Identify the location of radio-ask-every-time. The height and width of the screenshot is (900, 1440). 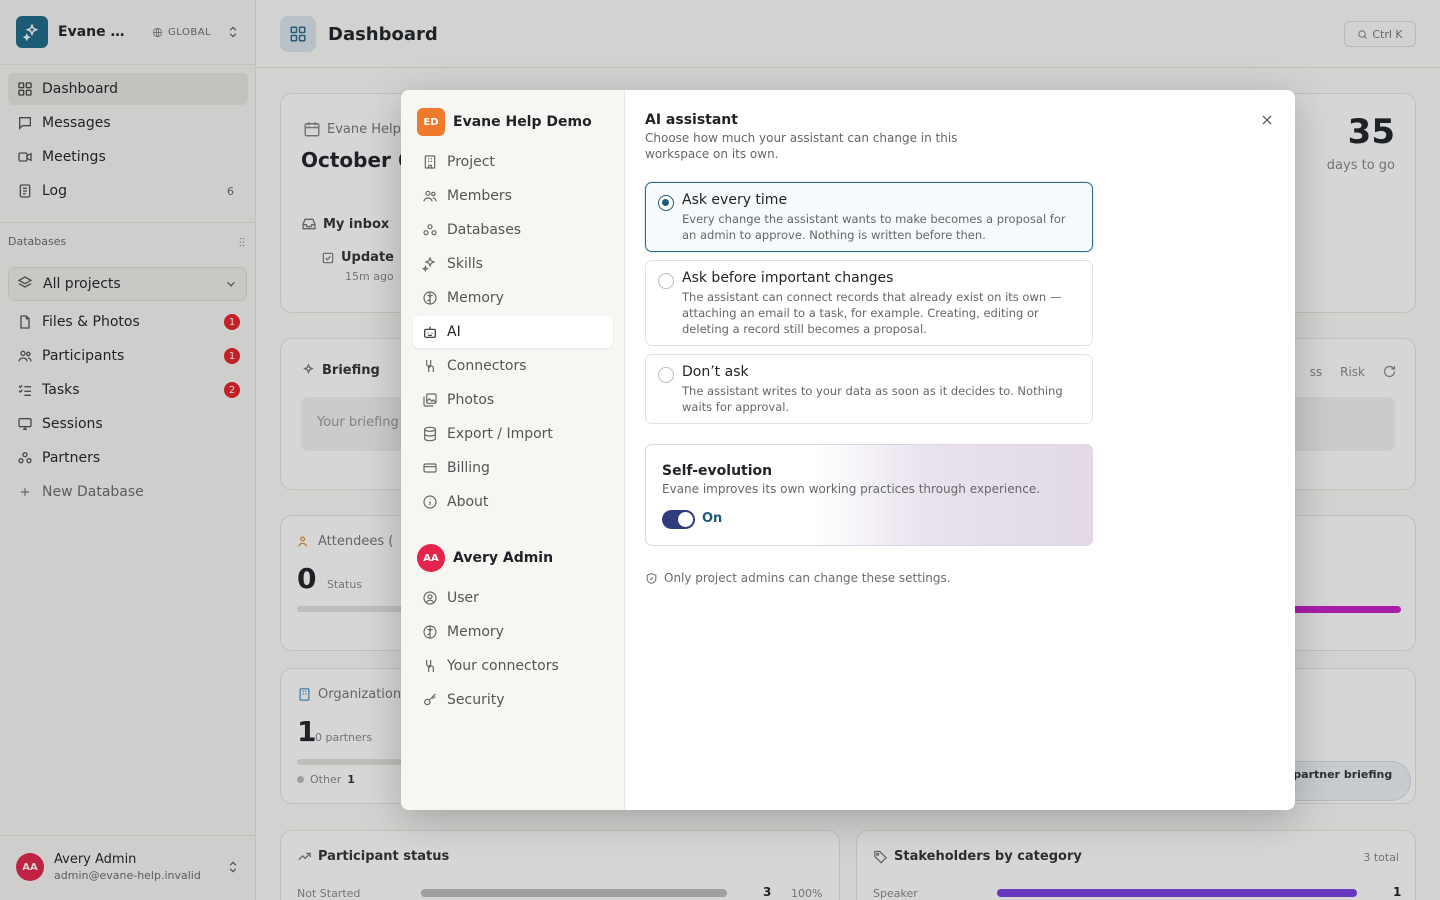
(666, 203).